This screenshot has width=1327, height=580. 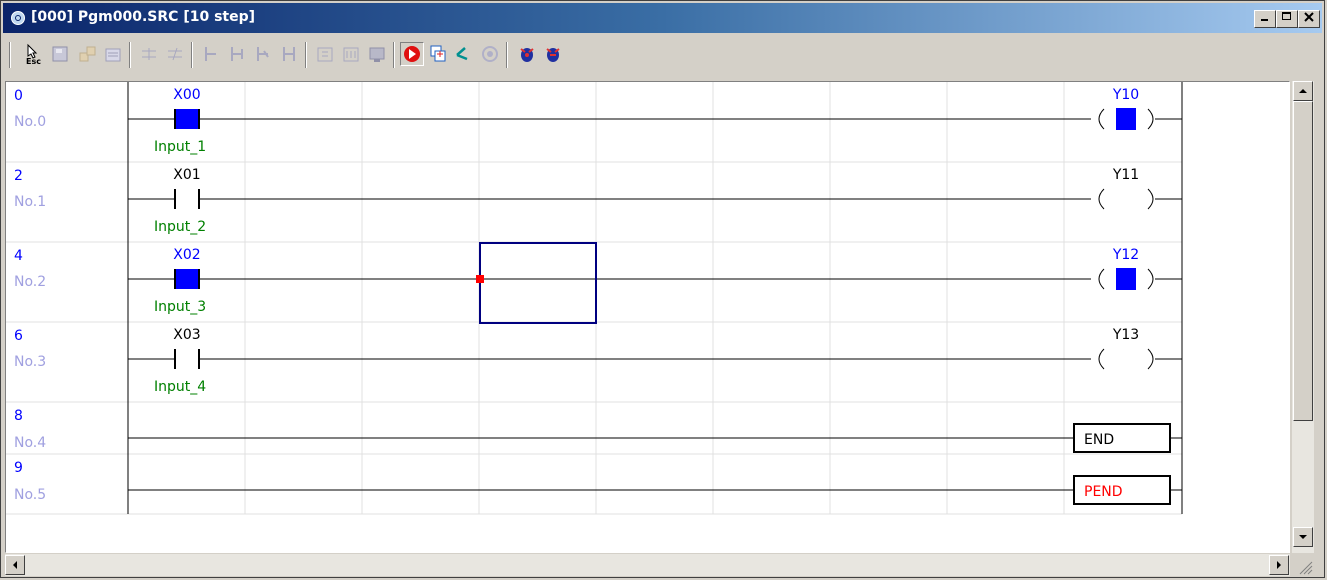 I want to click on toolbar-grip, so click(x=10, y=55).